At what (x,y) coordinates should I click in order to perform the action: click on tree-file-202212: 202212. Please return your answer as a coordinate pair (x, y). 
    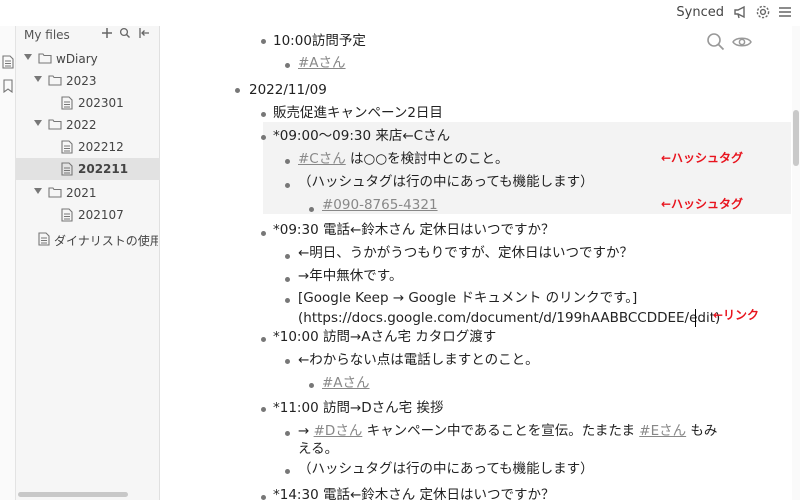
    Looking at the image, I should click on (88, 147).